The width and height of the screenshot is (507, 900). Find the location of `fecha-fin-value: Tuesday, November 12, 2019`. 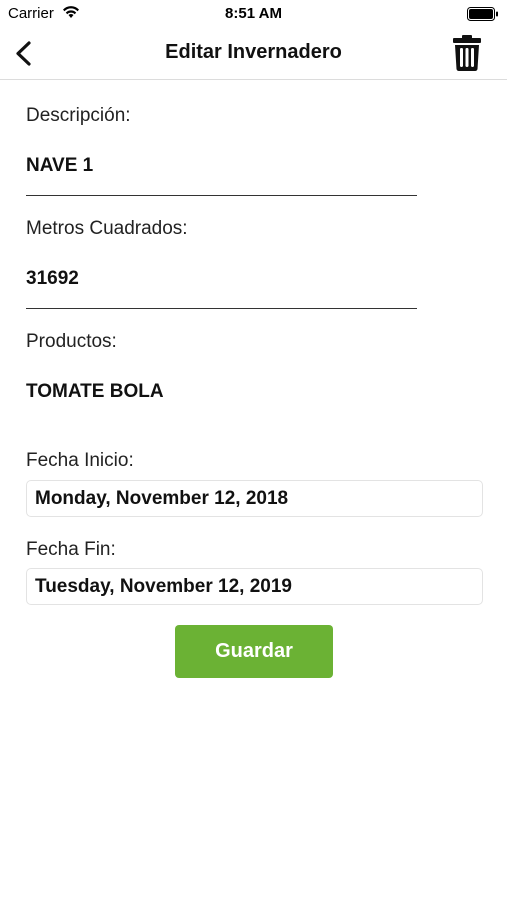

fecha-fin-value: Tuesday, November 12, 2019 is located at coordinates (163, 586).